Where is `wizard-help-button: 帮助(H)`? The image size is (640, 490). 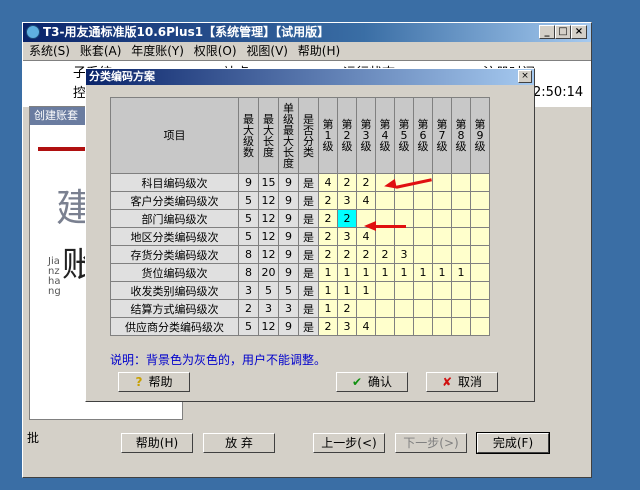
wizard-help-button: 帮助(H) is located at coordinates (157, 443).